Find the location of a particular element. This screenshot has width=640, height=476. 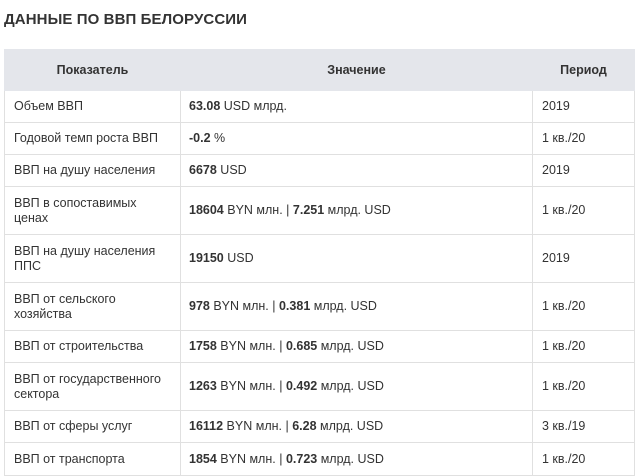

value-cell: 18604 BYN млн. | 7.251 млрд. USD is located at coordinates (356, 210).